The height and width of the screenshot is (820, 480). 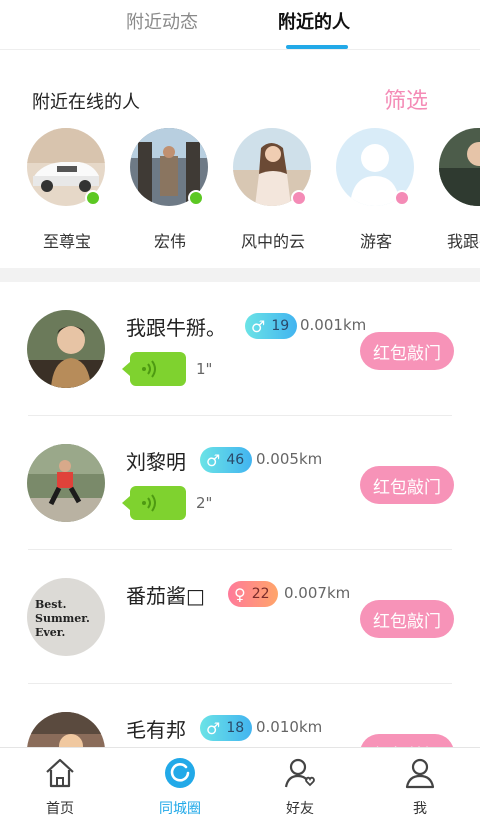 What do you see at coordinates (314, 21) in the screenshot?
I see `tab-nearby-people: 附近的人` at bounding box center [314, 21].